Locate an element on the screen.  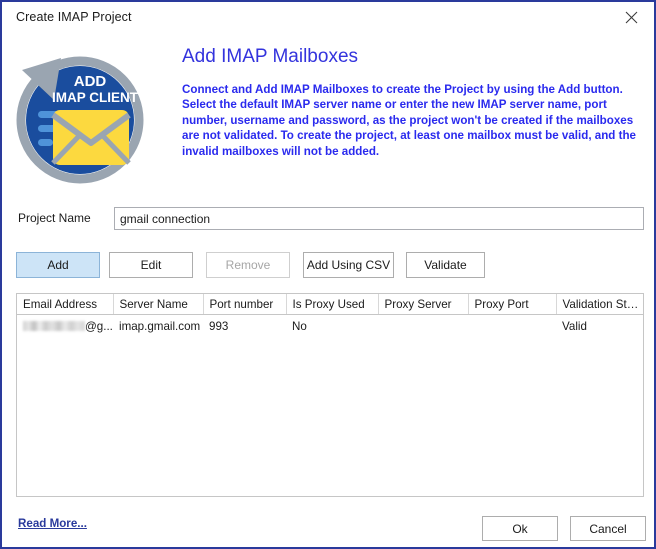
cell-server-name: imap.gmail.com is located at coordinates (158, 325).